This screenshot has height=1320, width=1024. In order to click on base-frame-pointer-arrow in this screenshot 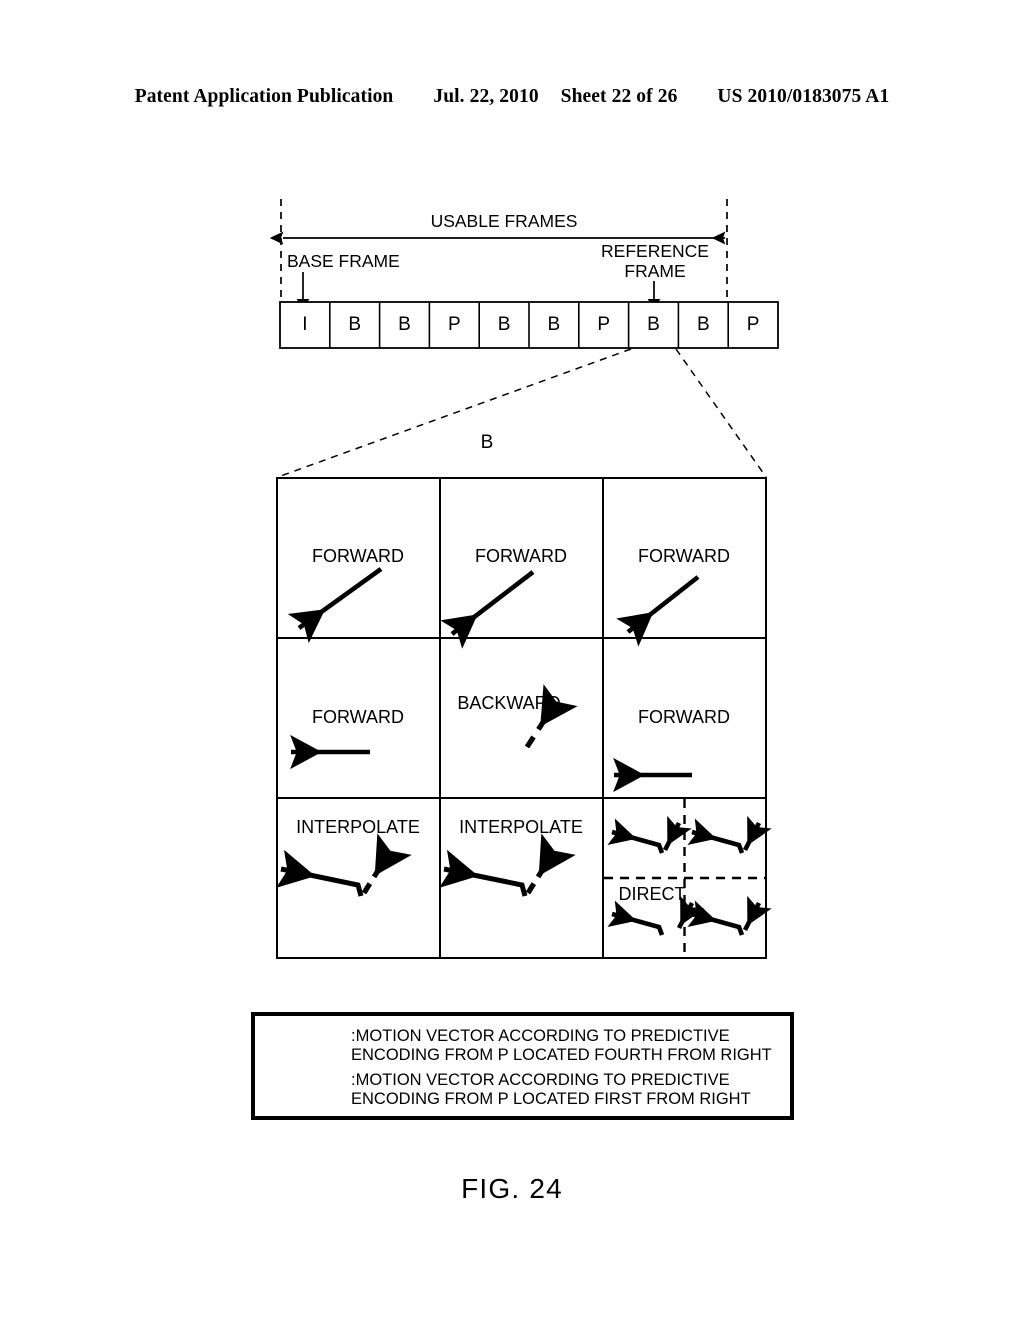, I will do `click(303, 290)`.